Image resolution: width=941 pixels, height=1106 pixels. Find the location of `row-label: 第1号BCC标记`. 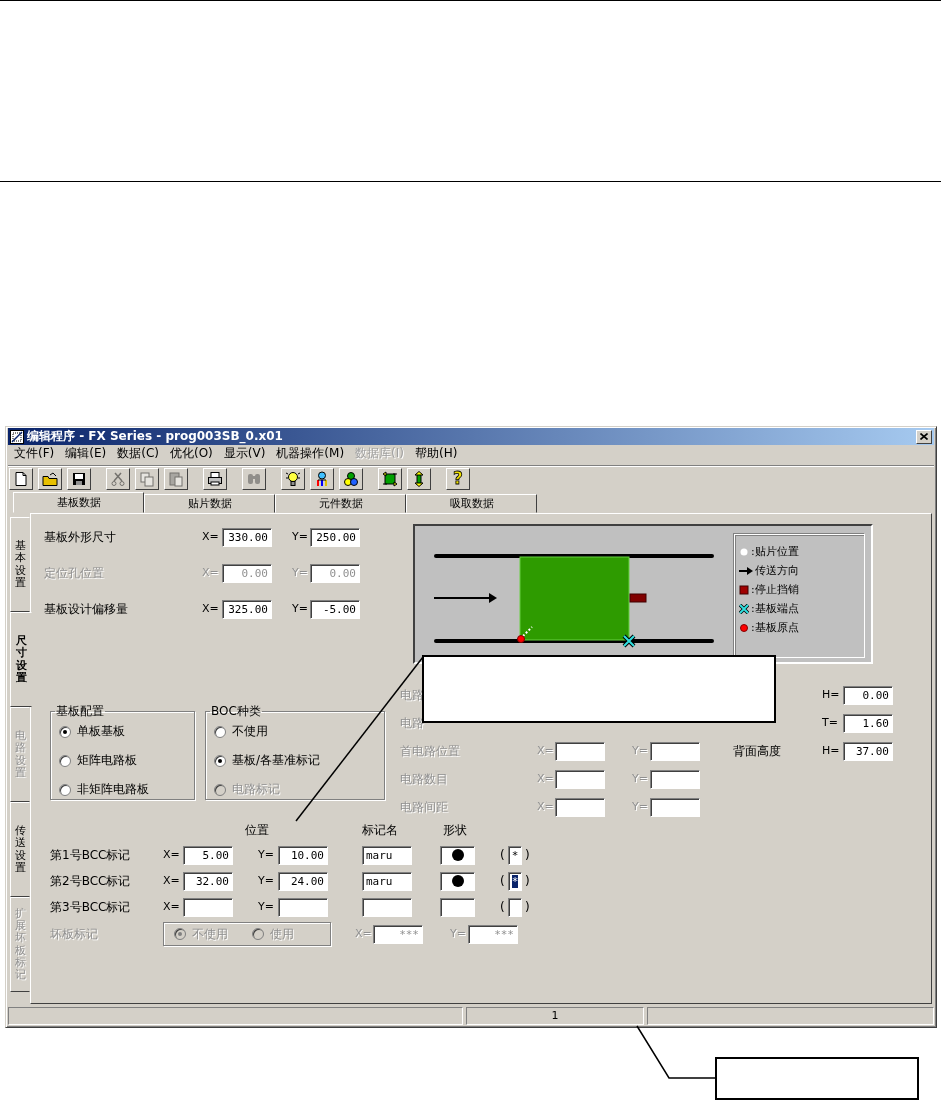

row-label: 第1号BCC标记 is located at coordinates (91, 855).